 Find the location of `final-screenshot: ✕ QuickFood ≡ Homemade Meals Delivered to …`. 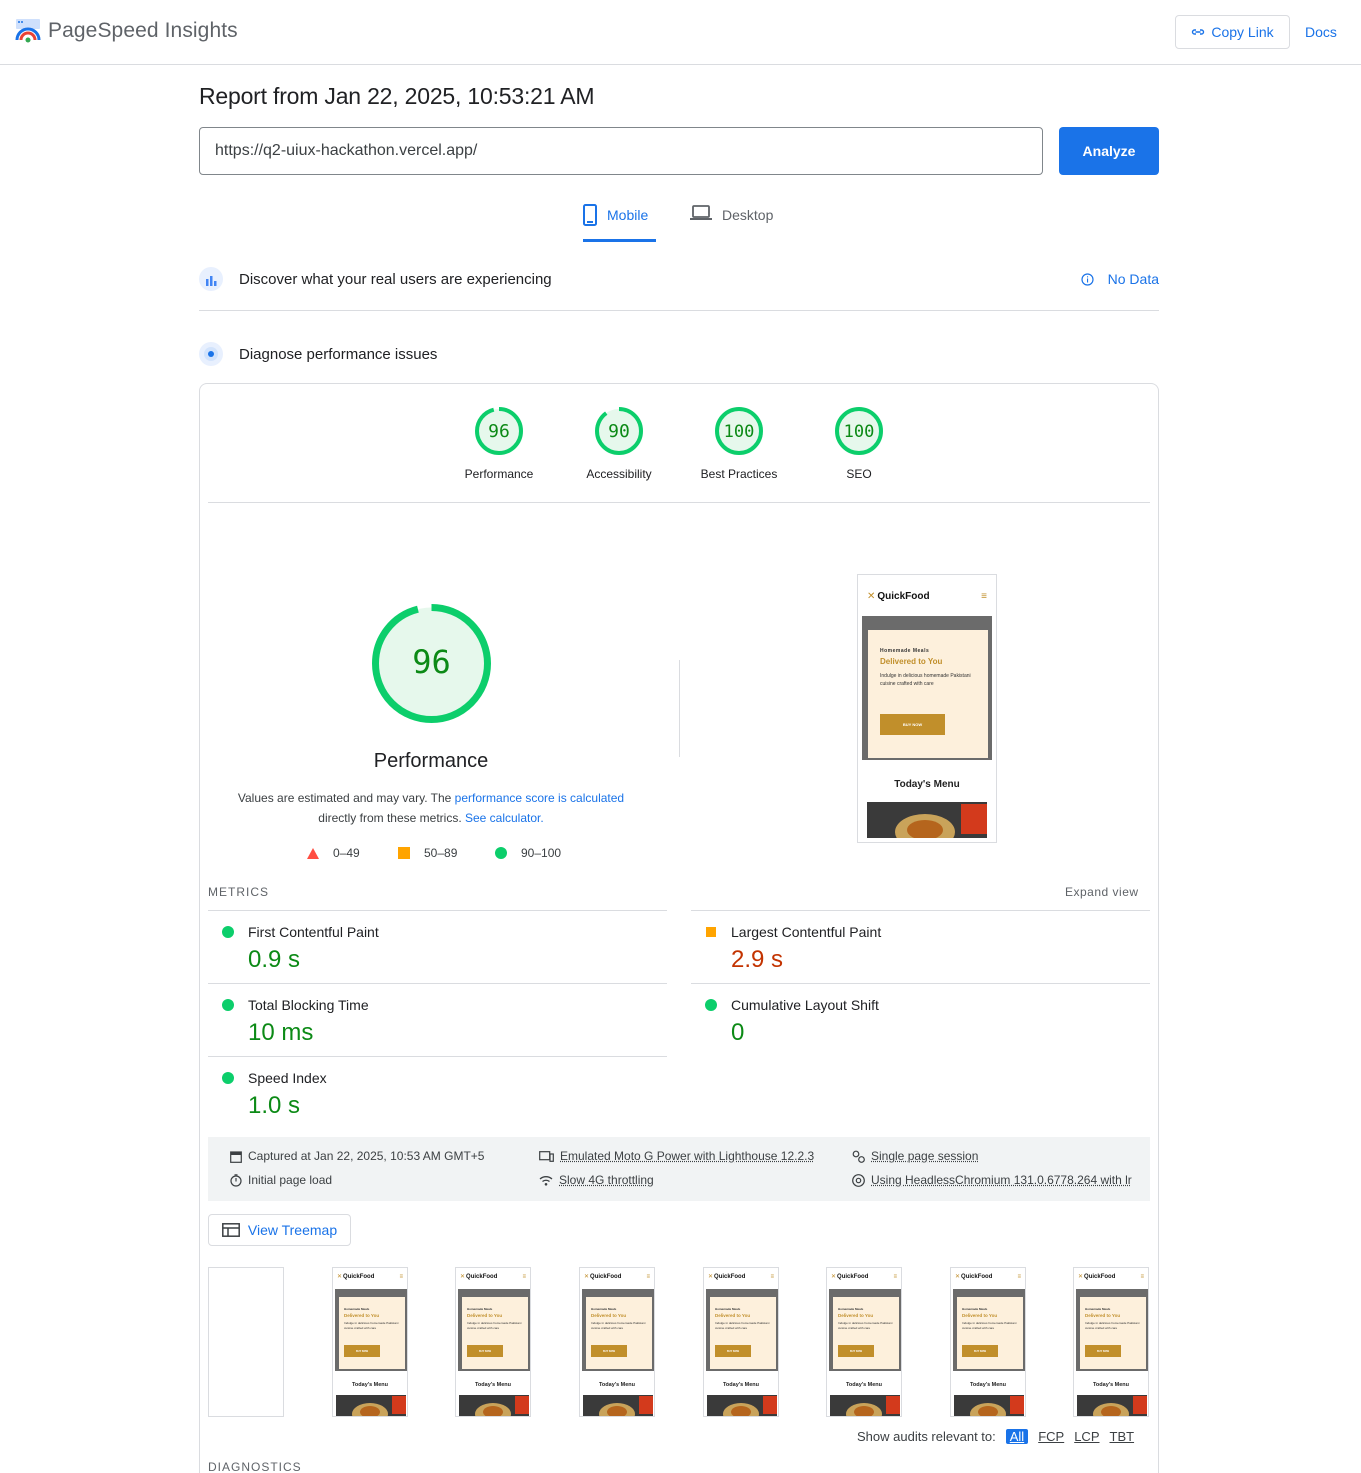

final-screenshot: ✕ QuickFood ≡ Homemade Meals Delivered to … is located at coordinates (927, 708).